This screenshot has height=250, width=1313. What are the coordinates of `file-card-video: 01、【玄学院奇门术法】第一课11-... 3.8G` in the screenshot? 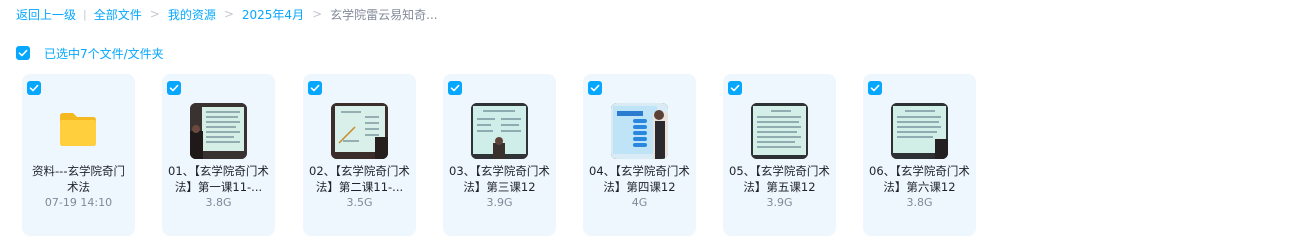 It's located at (218, 155).